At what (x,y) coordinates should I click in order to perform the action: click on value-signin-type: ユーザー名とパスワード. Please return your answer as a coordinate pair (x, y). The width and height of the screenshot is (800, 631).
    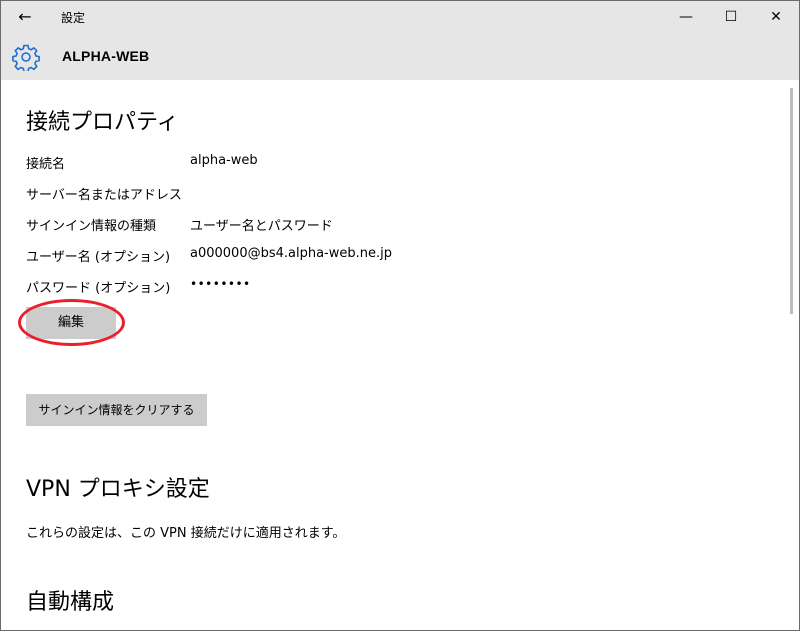
    Looking at the image, I should click on (261, 226).